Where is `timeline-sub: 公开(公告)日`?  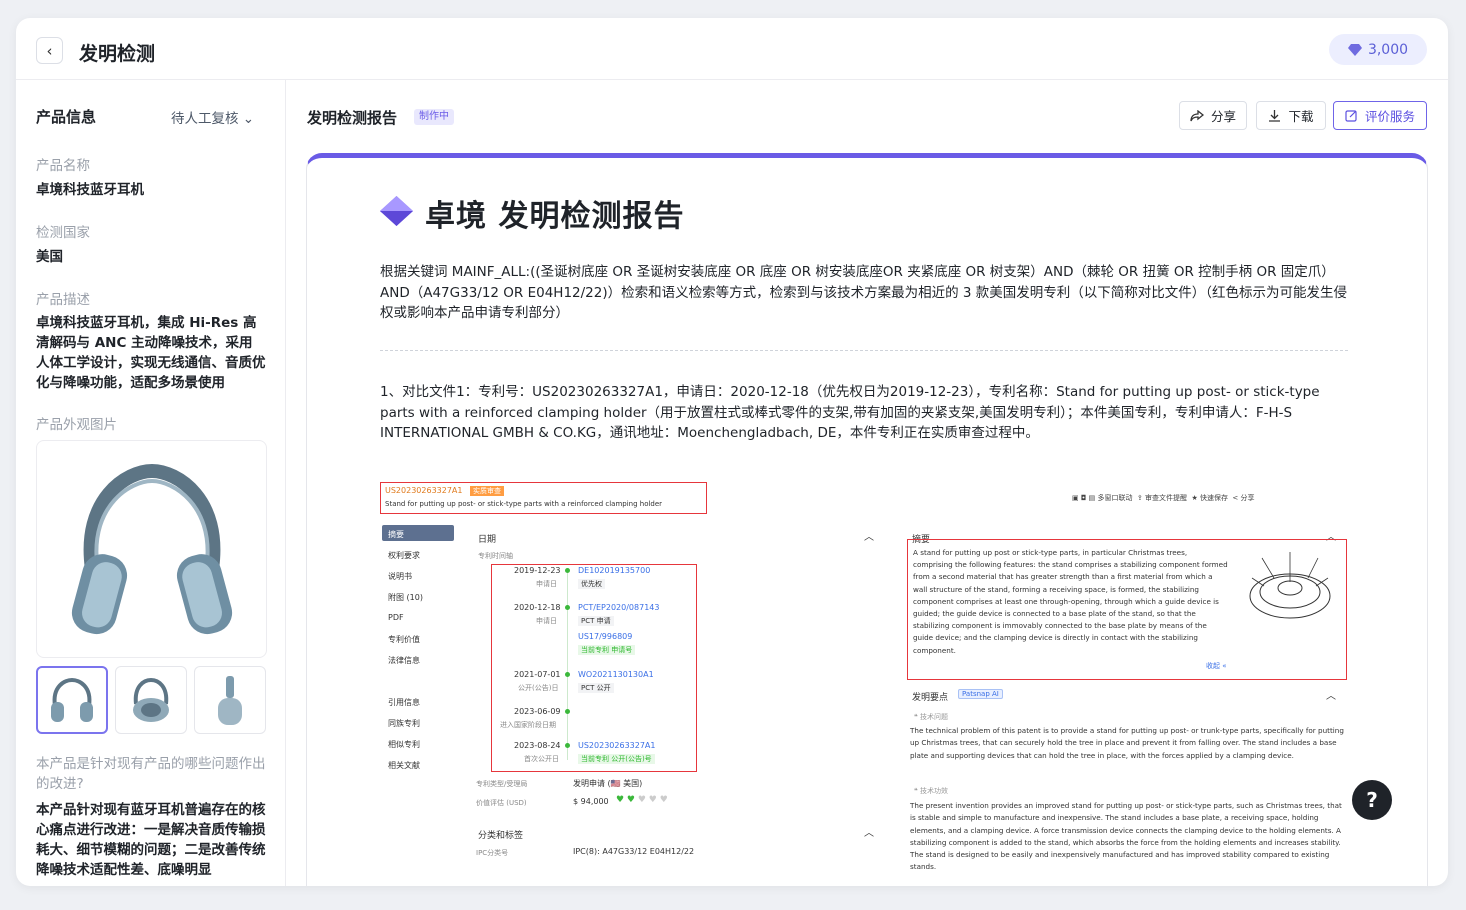
timeline-sub: 公开(公告)日 is located at coordinates (538, 688).